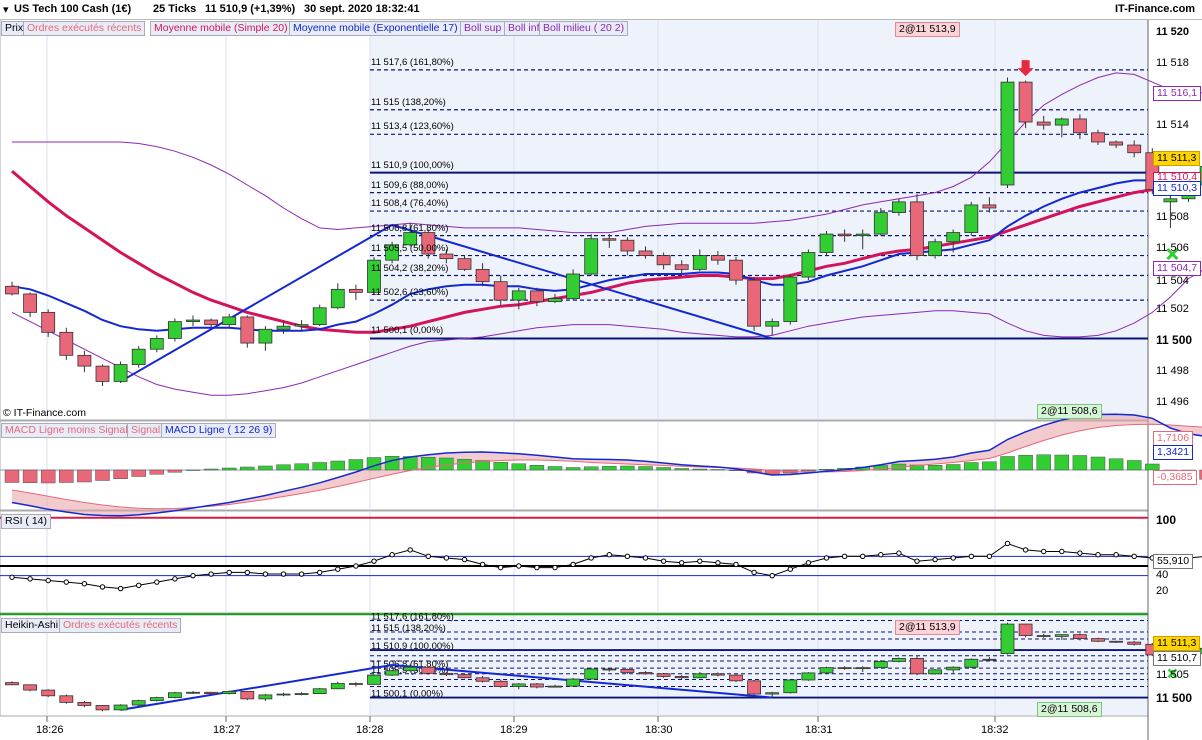  I want to click on fib-label: 11 513,4 (123,60%), so click(412, 127).